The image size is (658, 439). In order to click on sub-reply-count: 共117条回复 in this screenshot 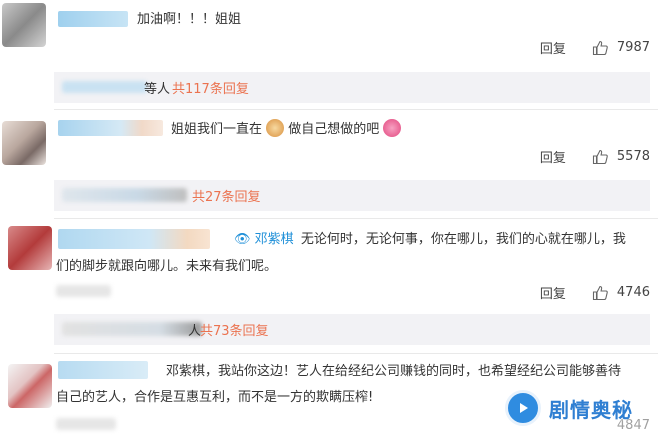, I will do `click(210, 87)`.